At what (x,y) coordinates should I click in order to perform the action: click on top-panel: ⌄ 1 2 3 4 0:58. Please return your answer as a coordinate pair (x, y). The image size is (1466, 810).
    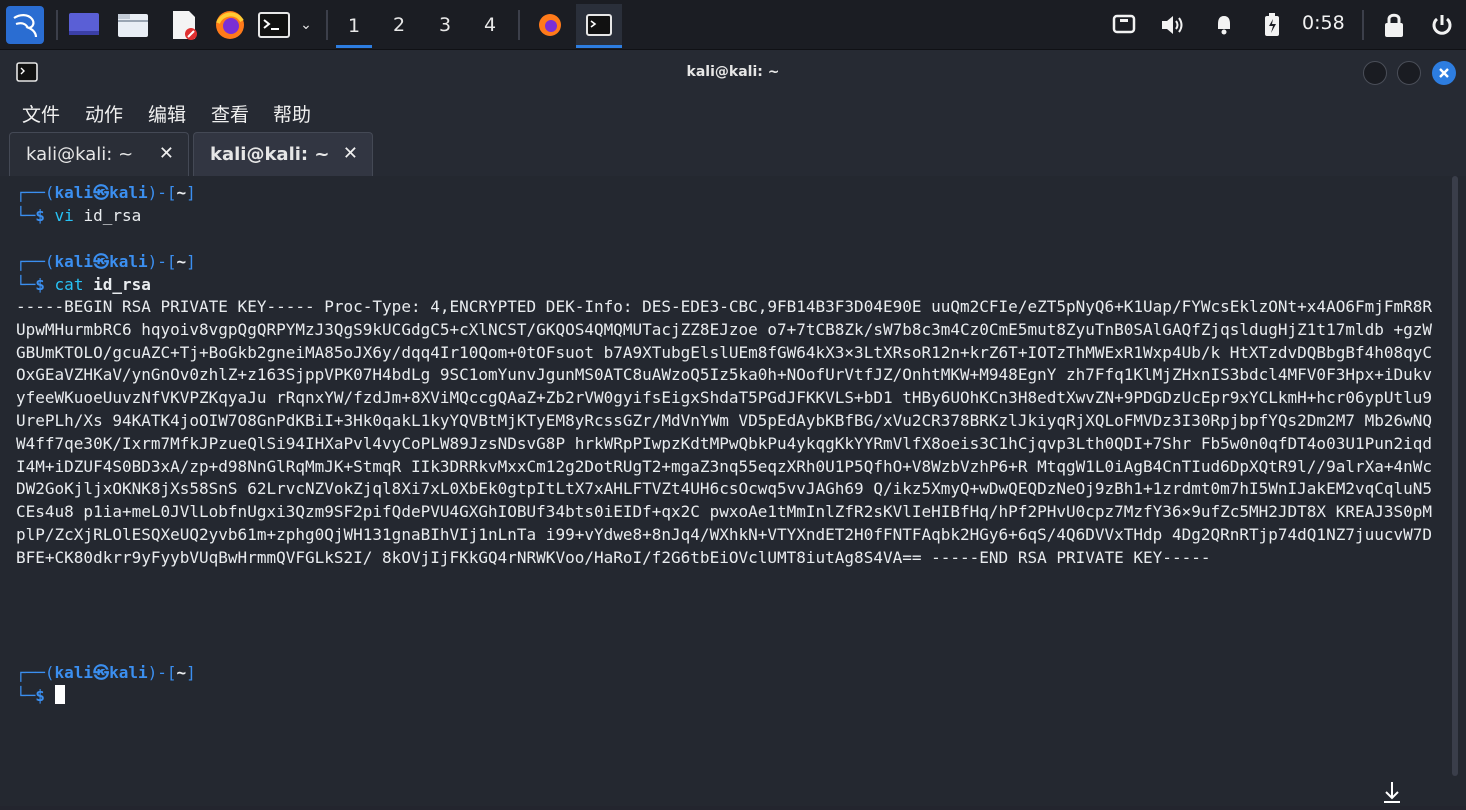
    Looking at the image, I should click on (733, 25).